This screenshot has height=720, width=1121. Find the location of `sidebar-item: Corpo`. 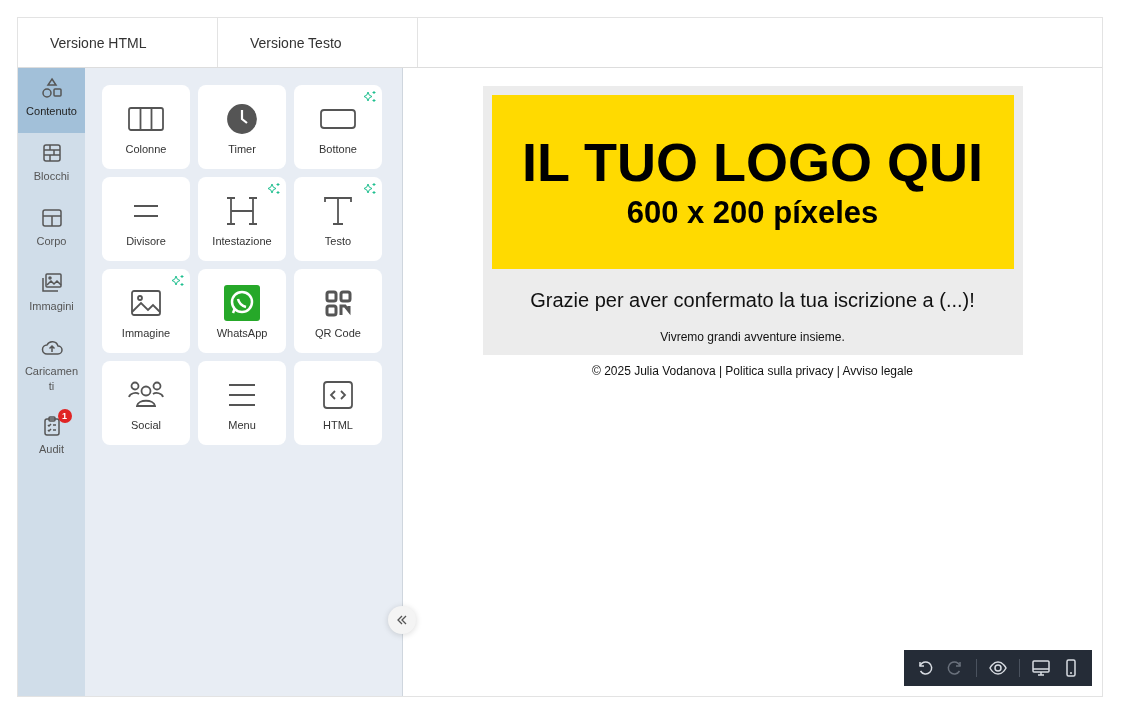

sidebar-item: Corpo is located at coordinates (51, 230).